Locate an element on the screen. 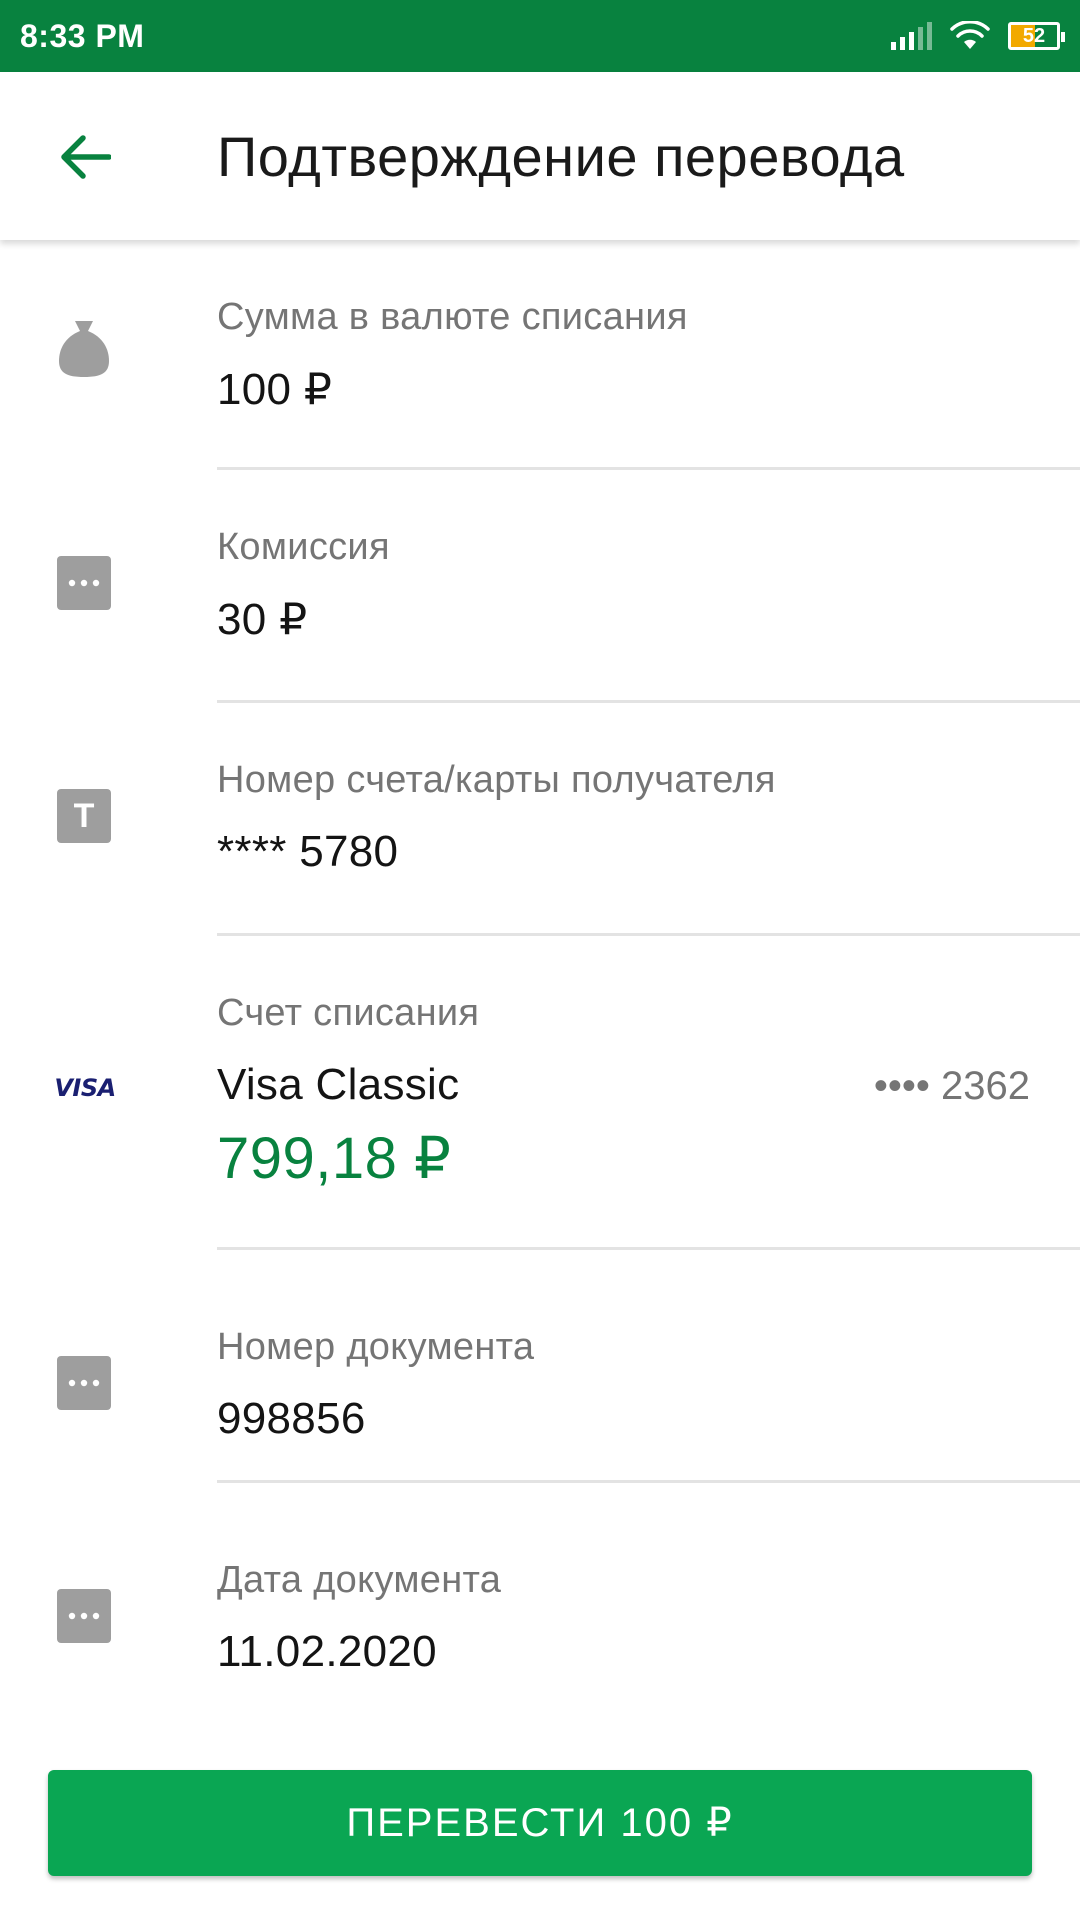  wifi-icon is located at coordinates (970, 35).